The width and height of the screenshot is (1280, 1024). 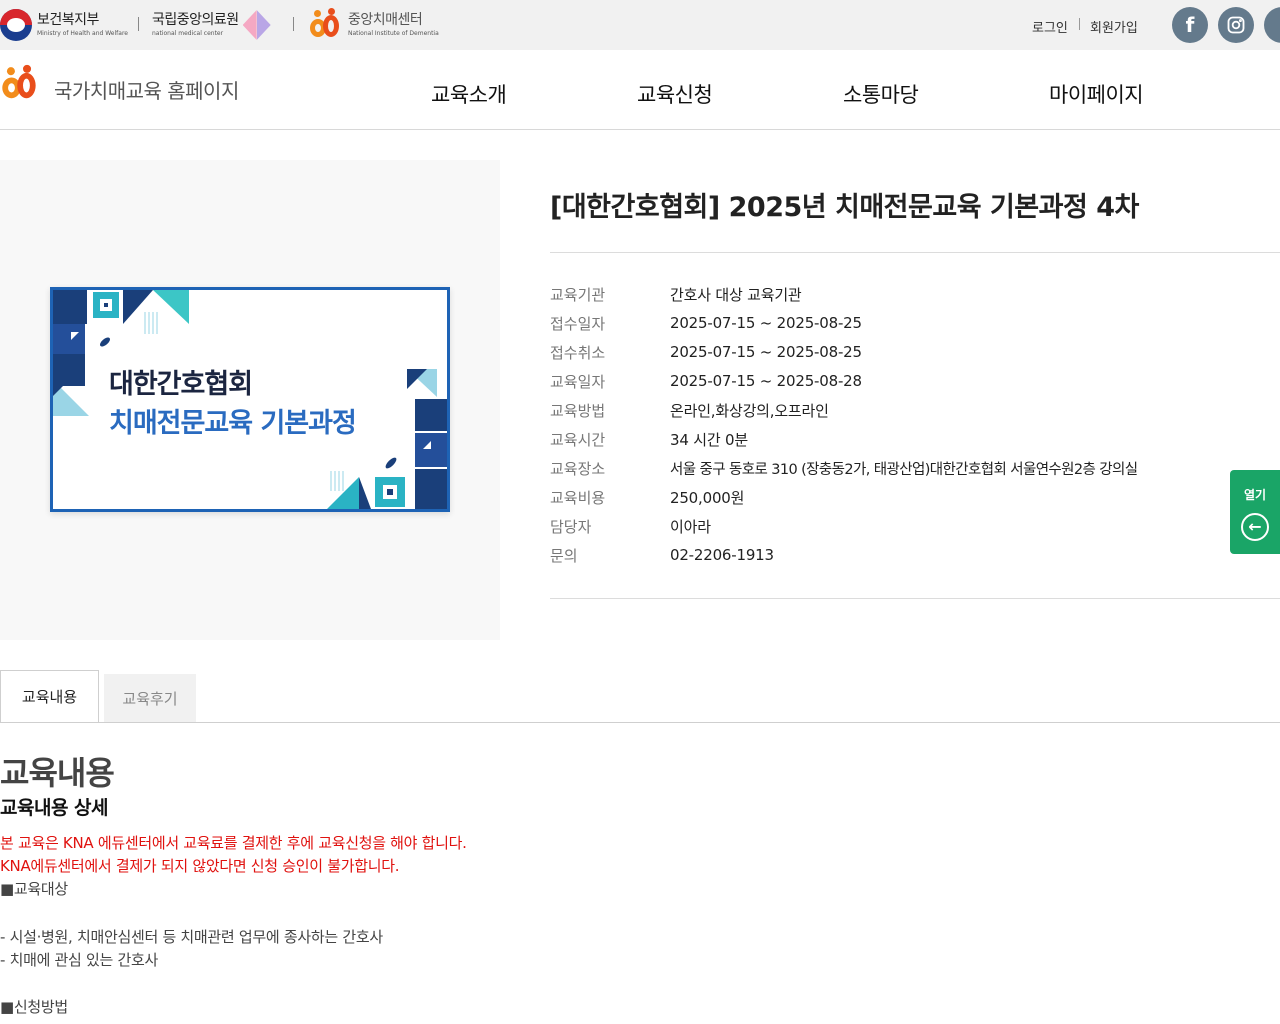 What do you see at coordinates (578, 410) in the screenshot?
I see `info-label: 교육방법` at bounding box center [578, 410].